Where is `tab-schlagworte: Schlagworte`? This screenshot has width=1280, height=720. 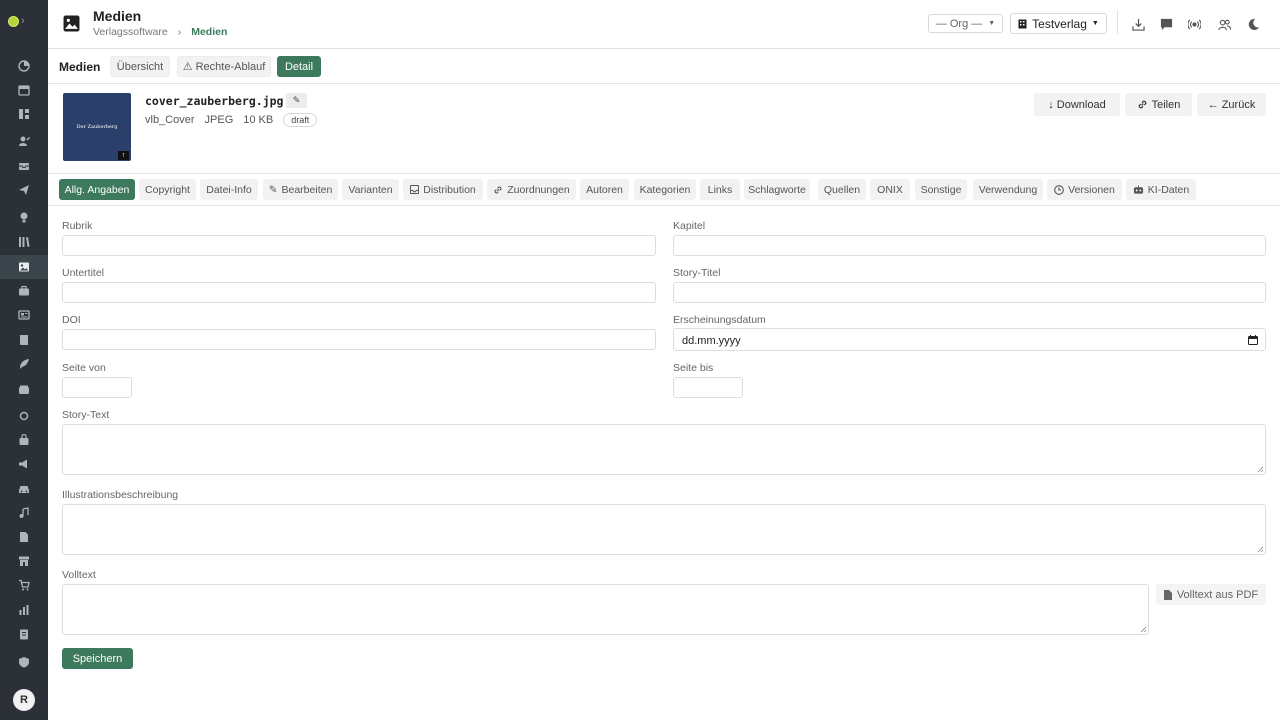
tab-schlagworte: Schlagworte is located at coordinates (777, 189).